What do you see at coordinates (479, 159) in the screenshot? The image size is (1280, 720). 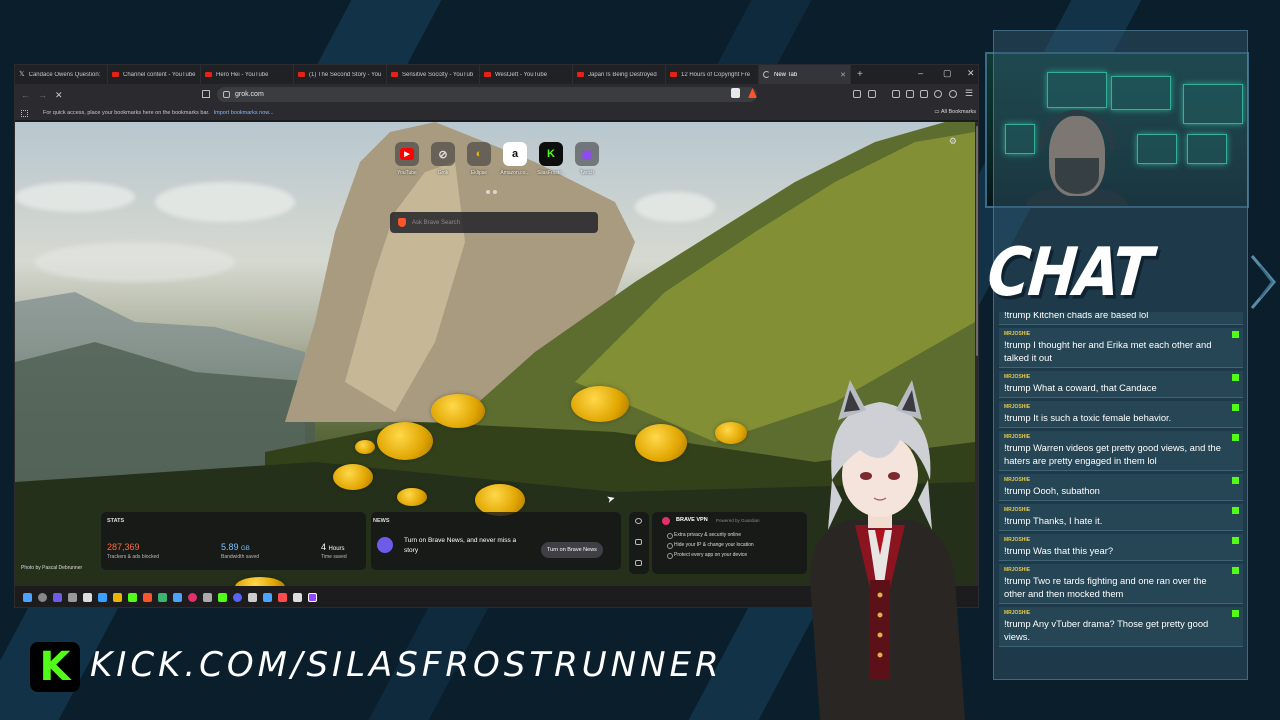 I see `top-site-eklipse: ◐ Eklipse` at bounding box center [479, 159].